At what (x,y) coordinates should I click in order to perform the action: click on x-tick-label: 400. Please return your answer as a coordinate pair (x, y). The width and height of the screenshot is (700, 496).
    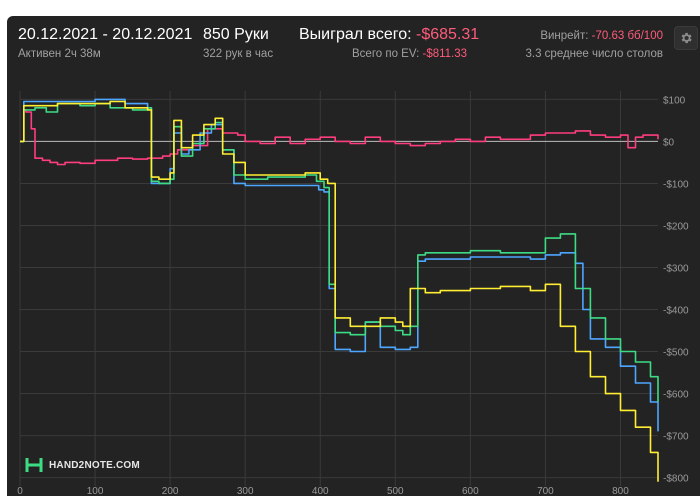
    Looking at the image, I should click on (320, 491).